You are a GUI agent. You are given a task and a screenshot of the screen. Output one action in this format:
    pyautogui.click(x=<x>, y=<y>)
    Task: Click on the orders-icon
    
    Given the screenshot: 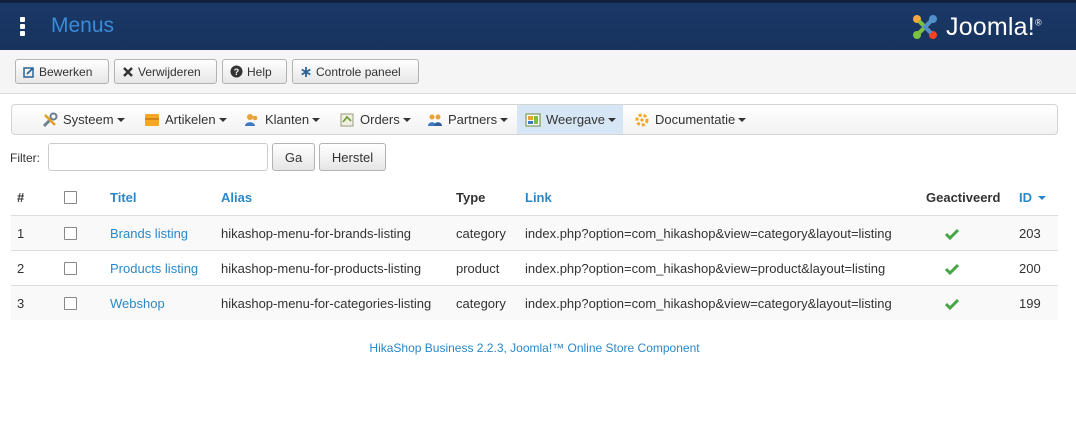 What is the action you would take?
    pyautogui.click(x=347, y=120)
    